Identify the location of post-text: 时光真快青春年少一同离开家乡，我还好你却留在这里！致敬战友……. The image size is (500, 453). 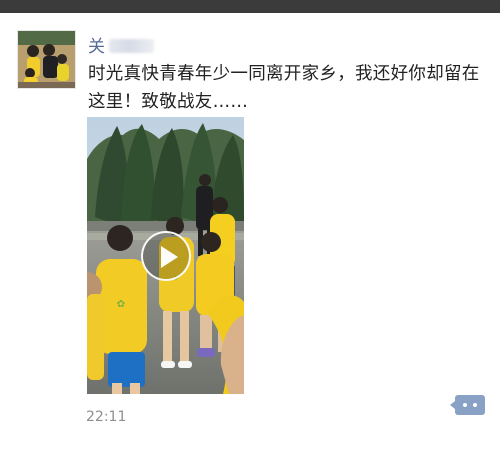
(284, 88).